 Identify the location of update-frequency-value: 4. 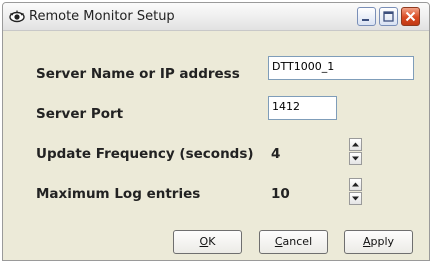
(276, 154).